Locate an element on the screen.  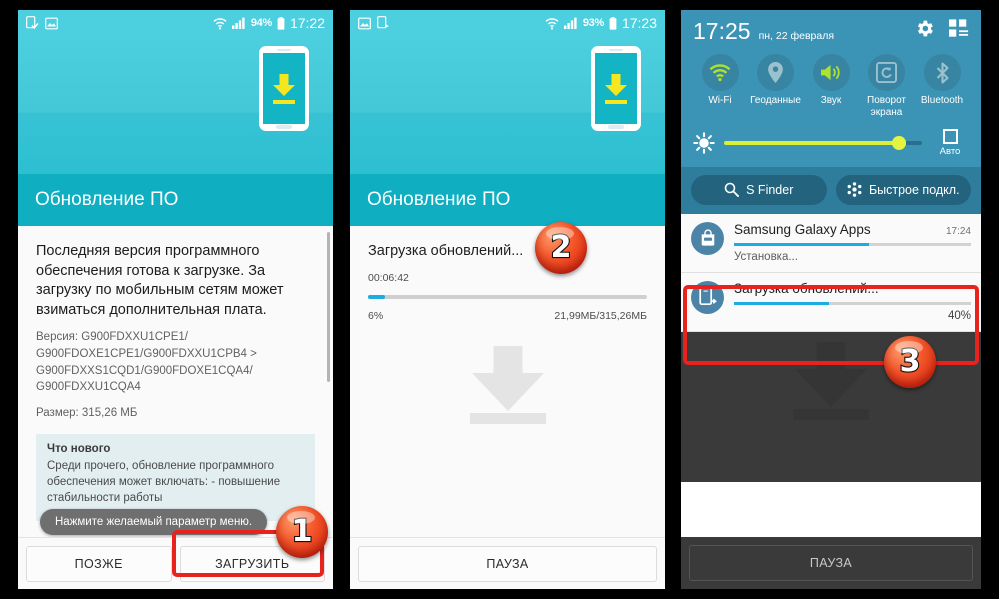
battery-percent: 94% is located at coordinates (261, 23).